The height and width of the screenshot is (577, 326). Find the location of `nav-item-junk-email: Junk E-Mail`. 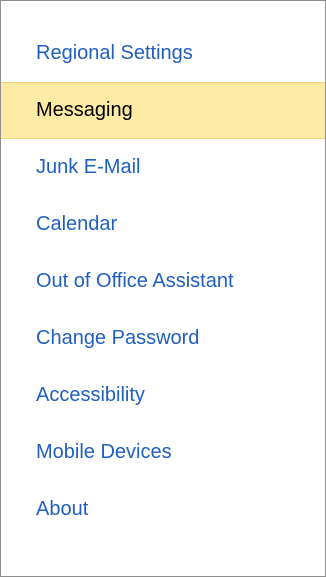

nav-item-junk-email: Junk E-Mail is located at coordinates (163, 167).